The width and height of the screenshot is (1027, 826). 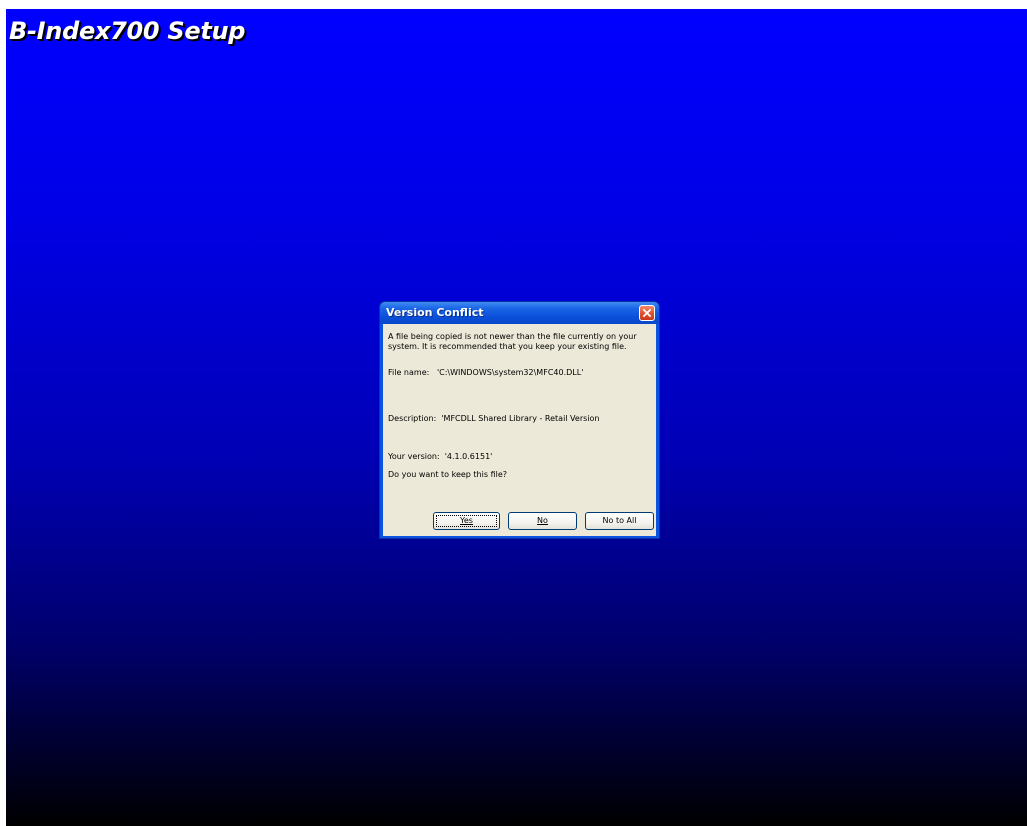 I want to click on keep-file-question: Do you want to keep this file?, so click(x=447, y=474).